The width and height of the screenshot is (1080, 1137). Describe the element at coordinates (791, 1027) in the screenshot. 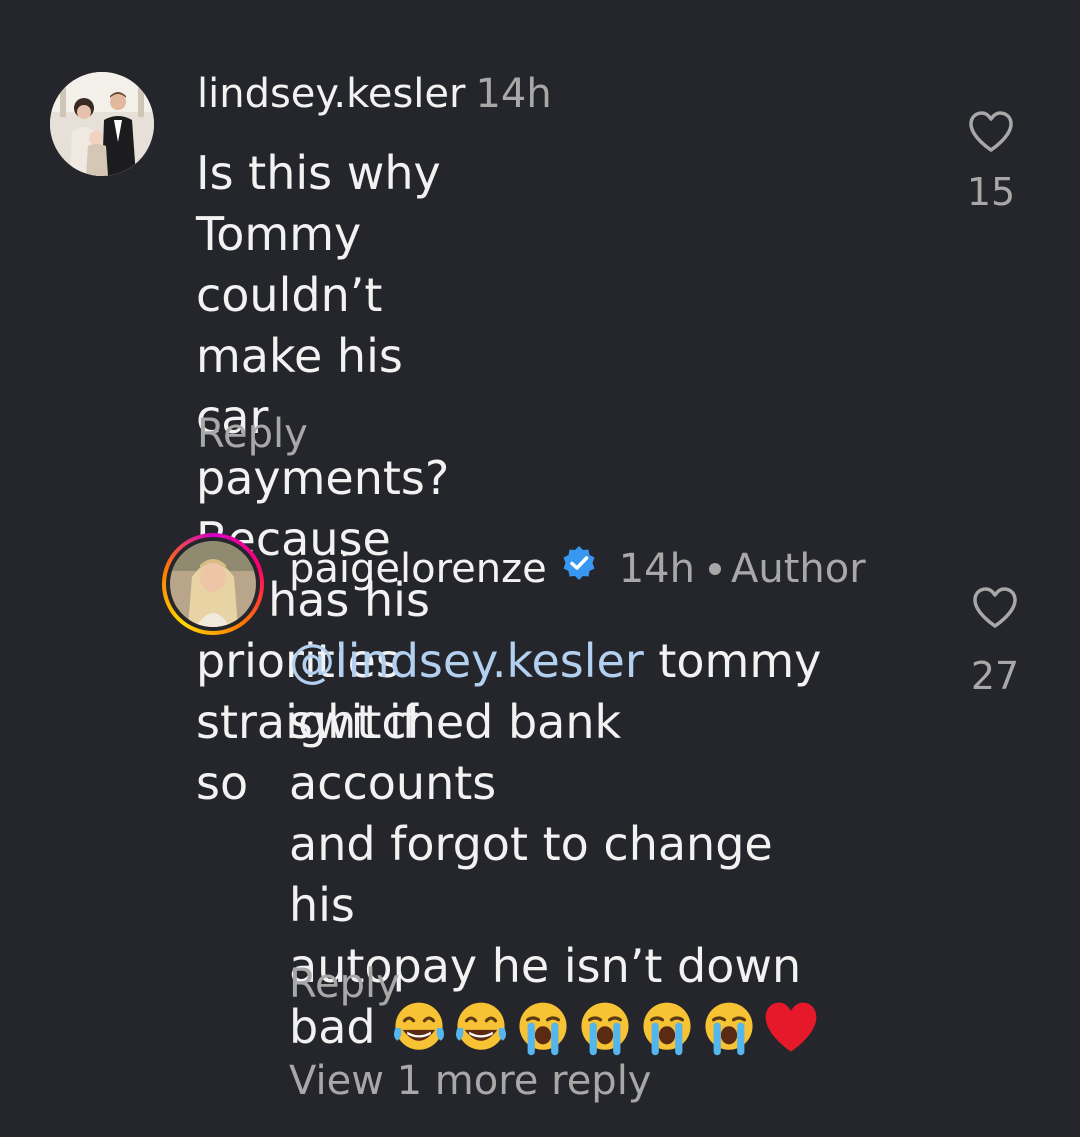

I see `red-heart-icon` at that location.